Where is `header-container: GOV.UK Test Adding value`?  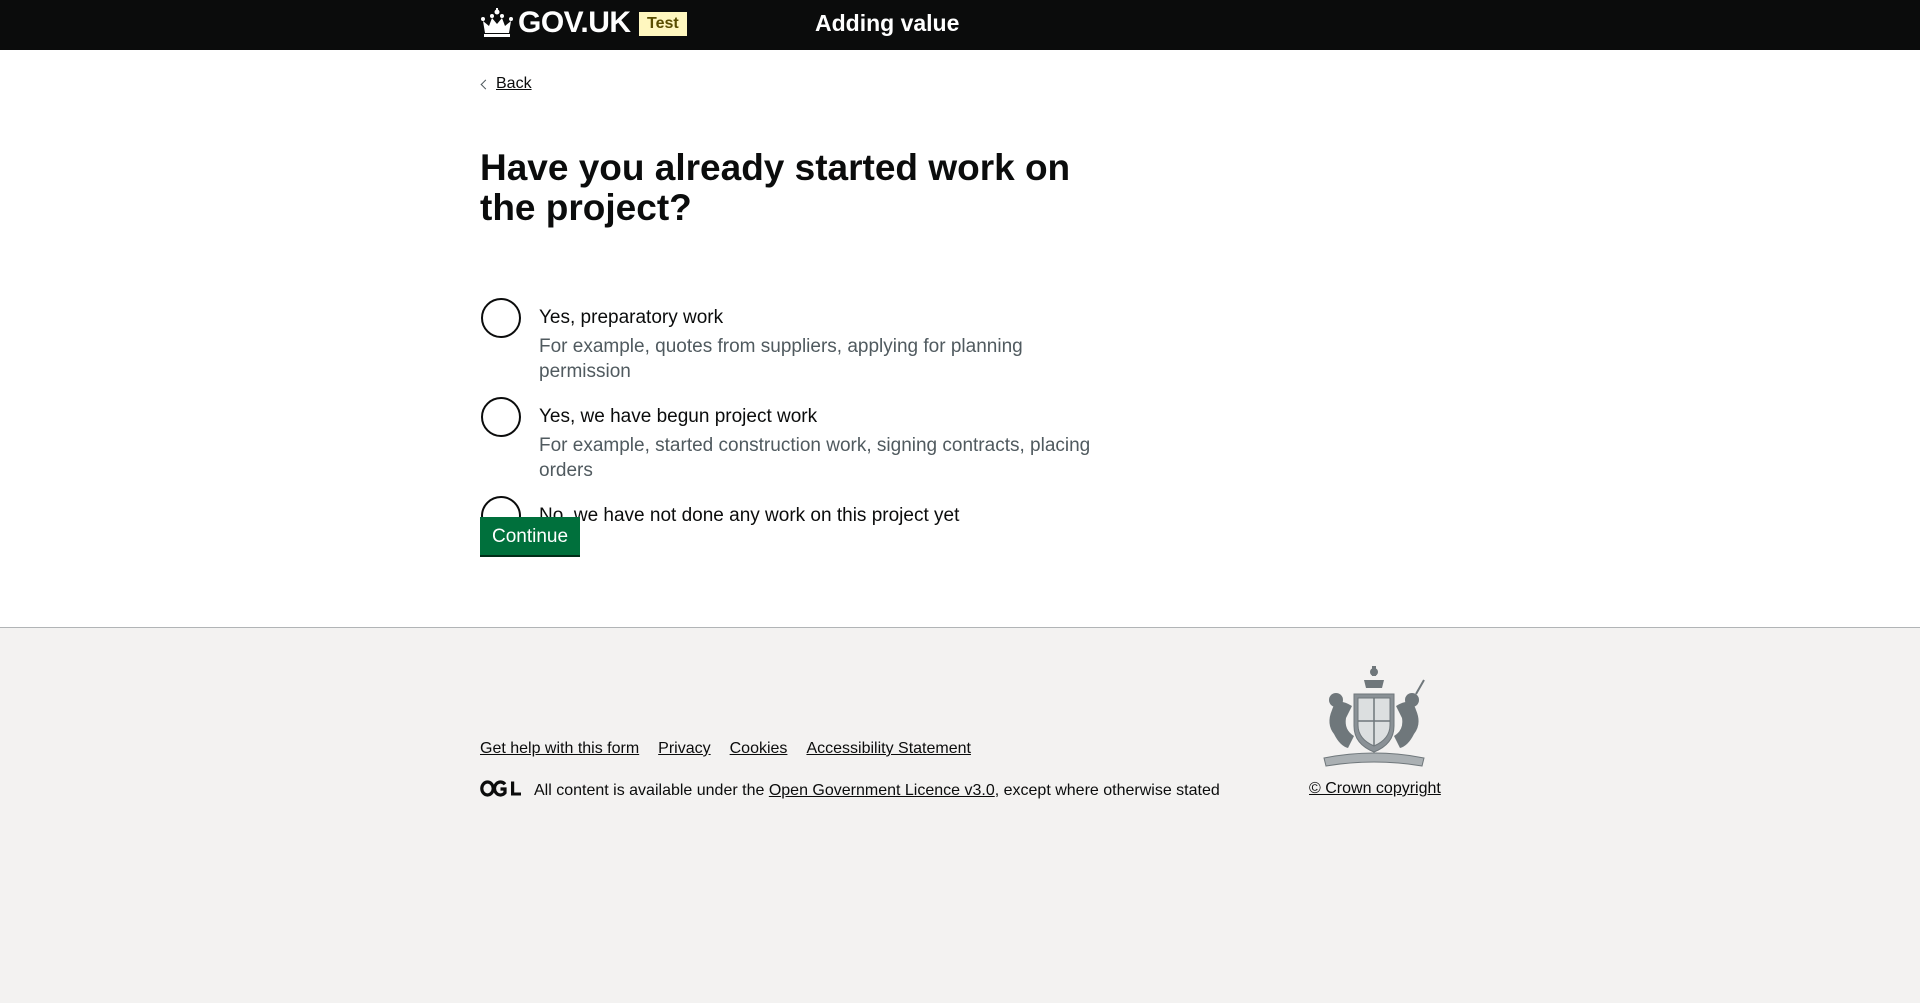
header-container: GOV.UK Test Adding value is located at coordinates (960, 25).